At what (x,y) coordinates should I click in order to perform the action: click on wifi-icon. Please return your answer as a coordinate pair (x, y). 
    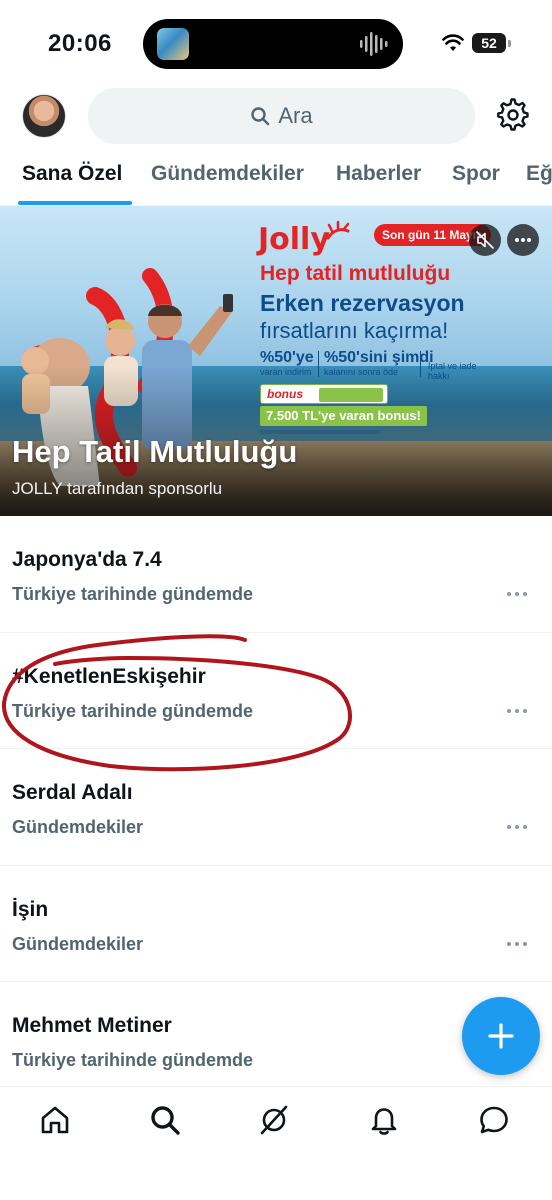
    Looking at the image, I should click on (453, 42).